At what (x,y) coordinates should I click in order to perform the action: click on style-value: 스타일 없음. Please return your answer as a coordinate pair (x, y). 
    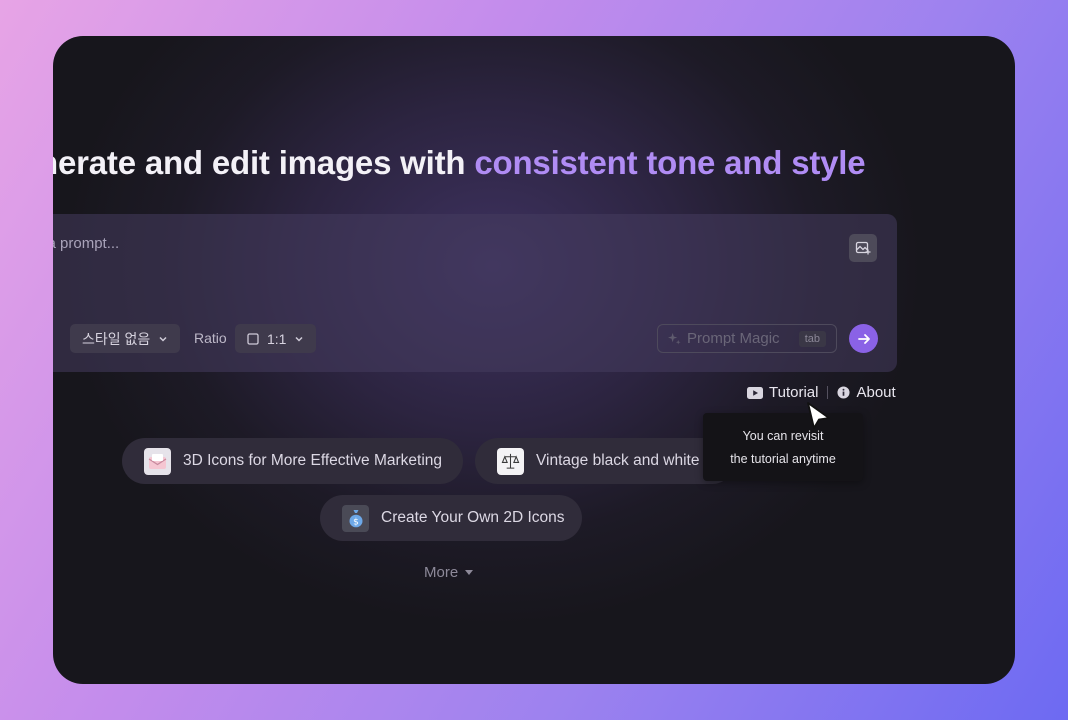
    Looking at the image, I should click on (116, 338).